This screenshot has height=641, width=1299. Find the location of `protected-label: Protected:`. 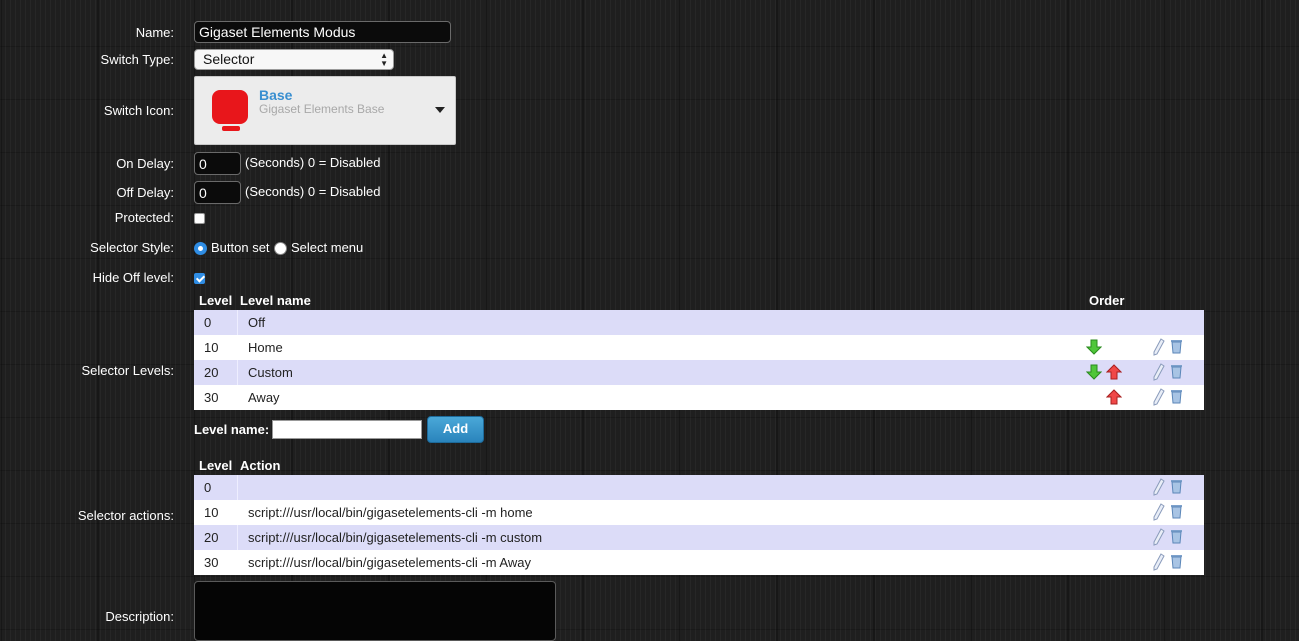

protected-label: Protected: is located at coordinates (144, 217).